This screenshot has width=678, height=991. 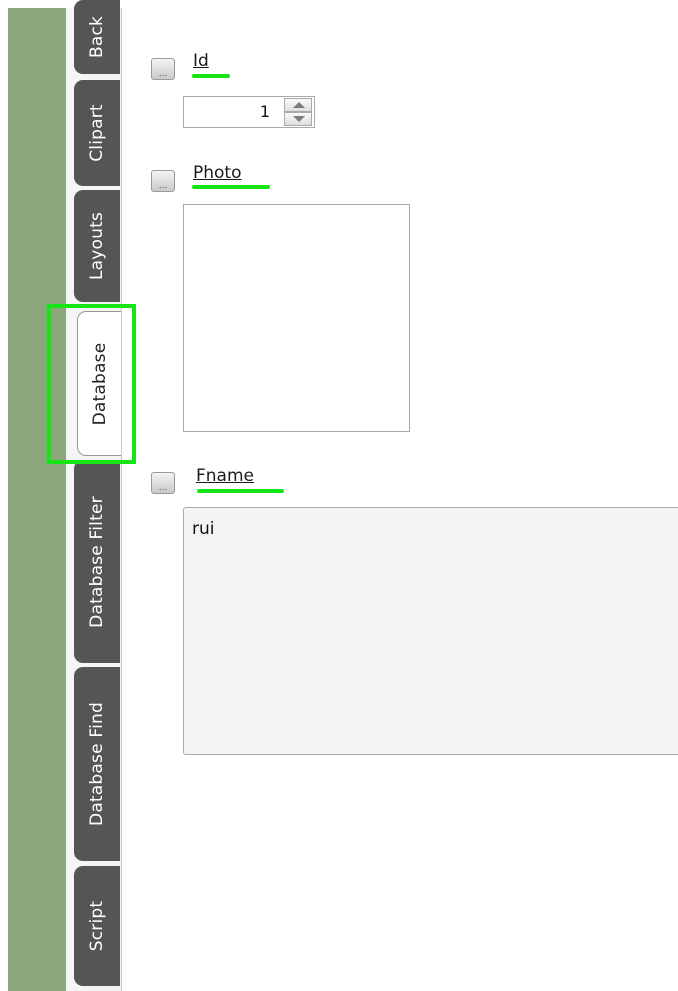 What do you see at coordinates (296, 318) in the screenshot?
I see `photo-image-box` at bounding box center [296, 318].